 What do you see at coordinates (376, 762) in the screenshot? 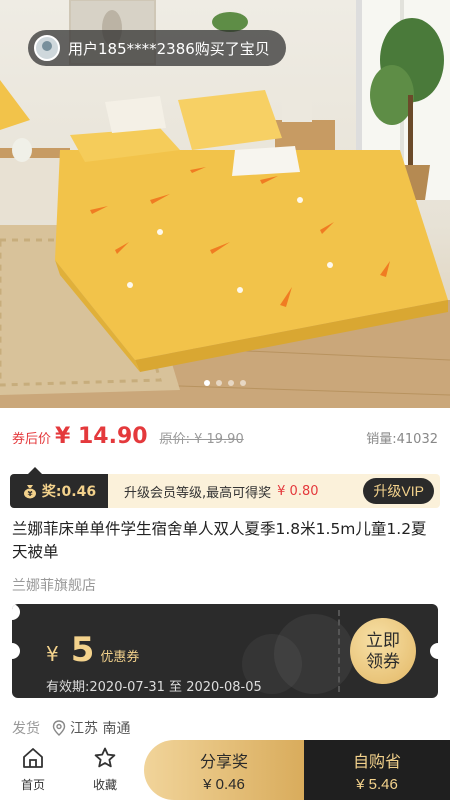
I see `buy-button-title: 自购省` at bounding box center [376, 762].